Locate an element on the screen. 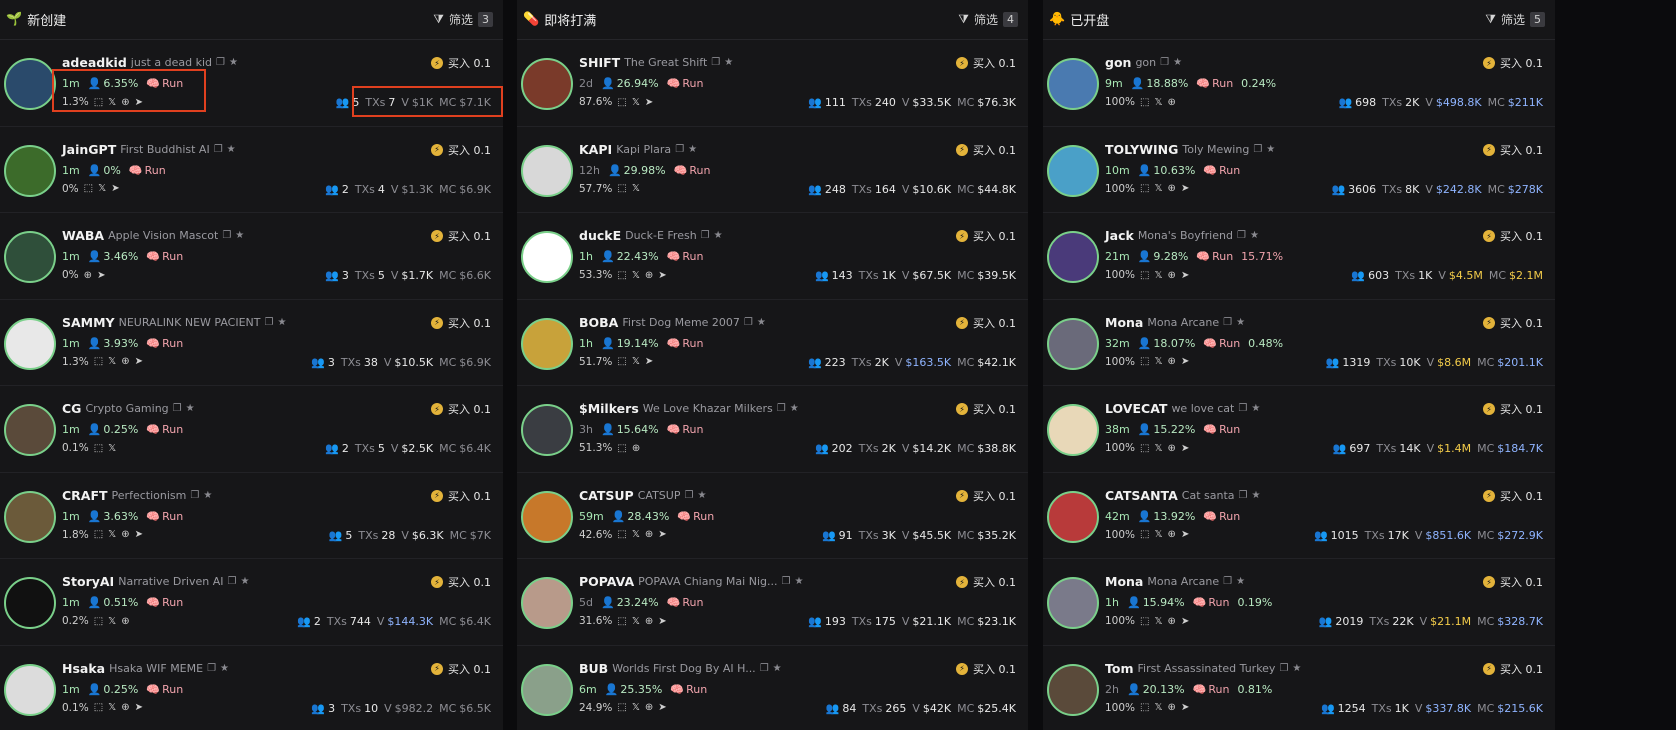 This screenshot has height=730, width=1676. token-ticker: WABA is located at coordinates (83, 235).